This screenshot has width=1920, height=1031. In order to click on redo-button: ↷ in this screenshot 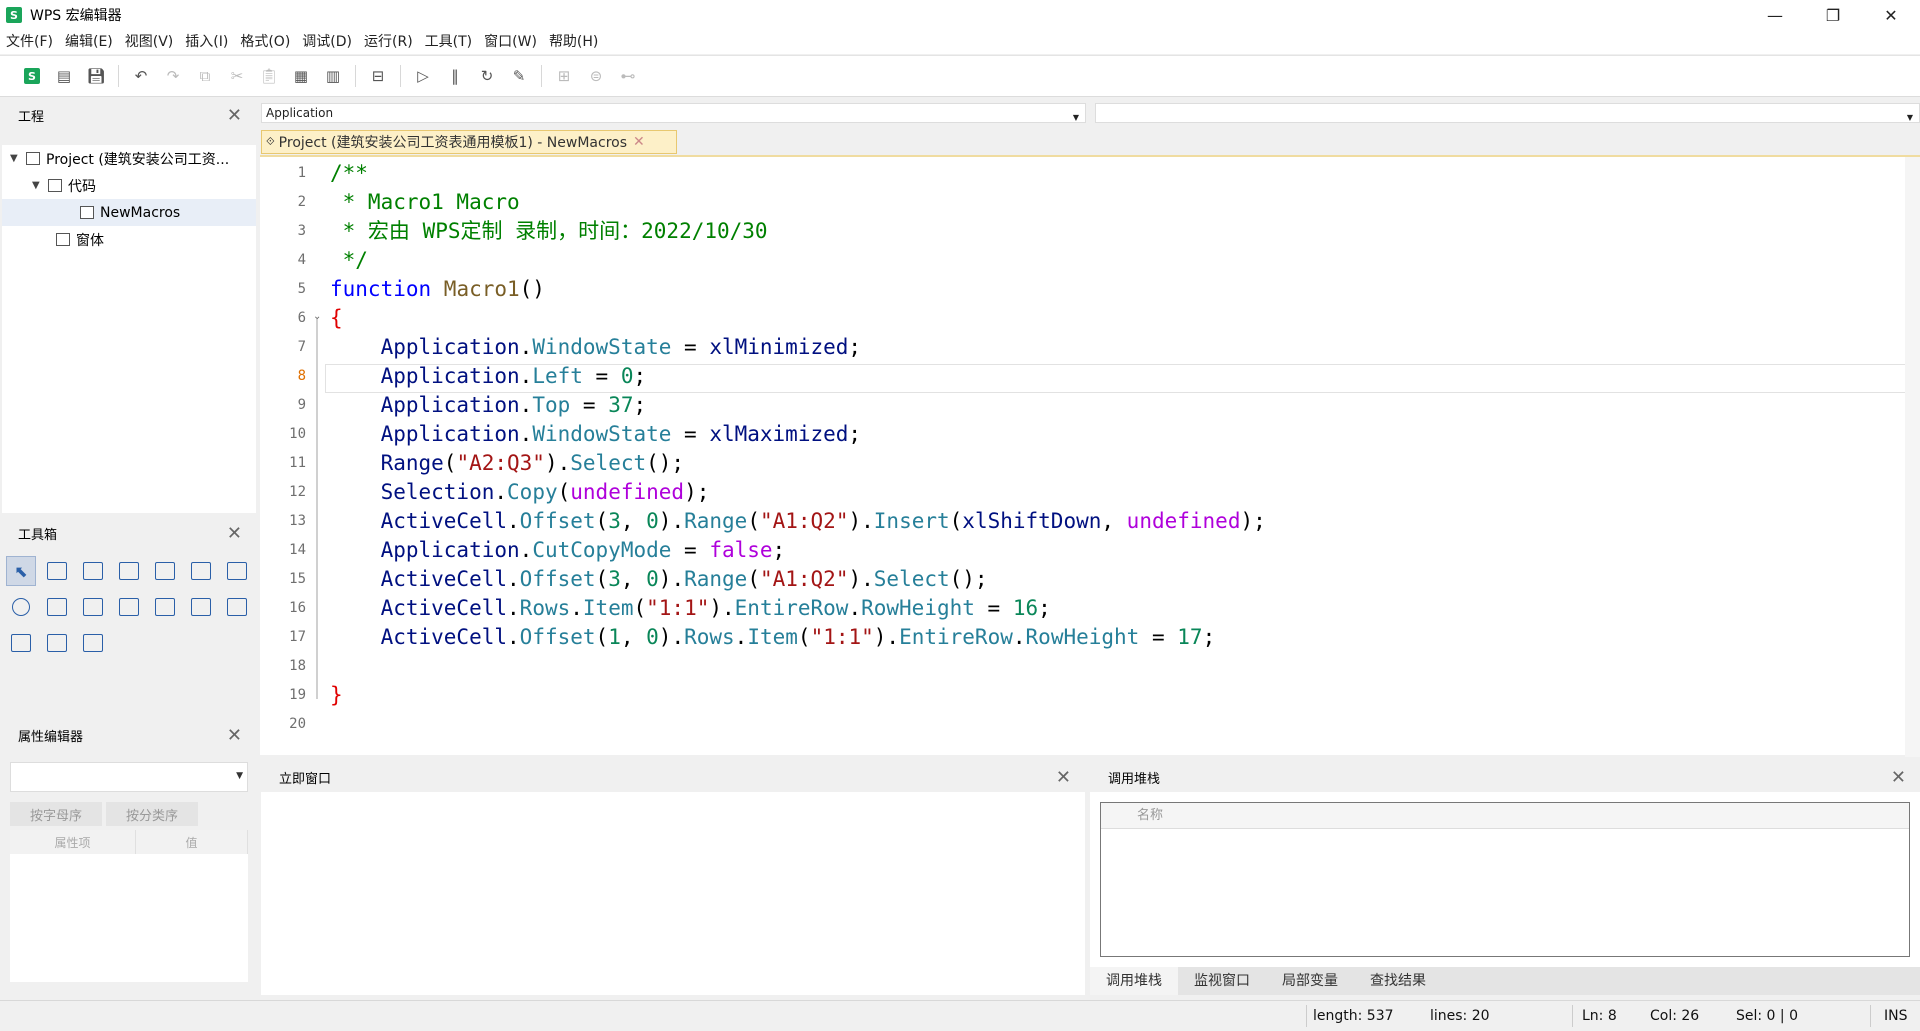, I will do `click(173, 76)`.